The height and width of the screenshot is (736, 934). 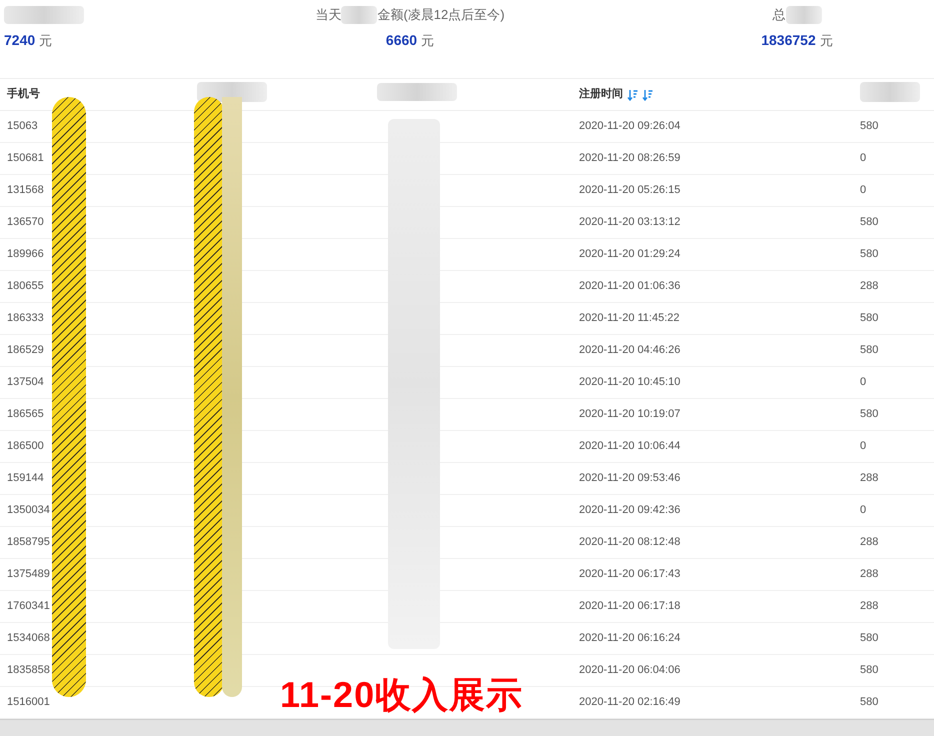 What do you see at coordinates (26, 190) in the screenshot?
I see `table-cell-text: 131568` at bounding box center [26, 190].